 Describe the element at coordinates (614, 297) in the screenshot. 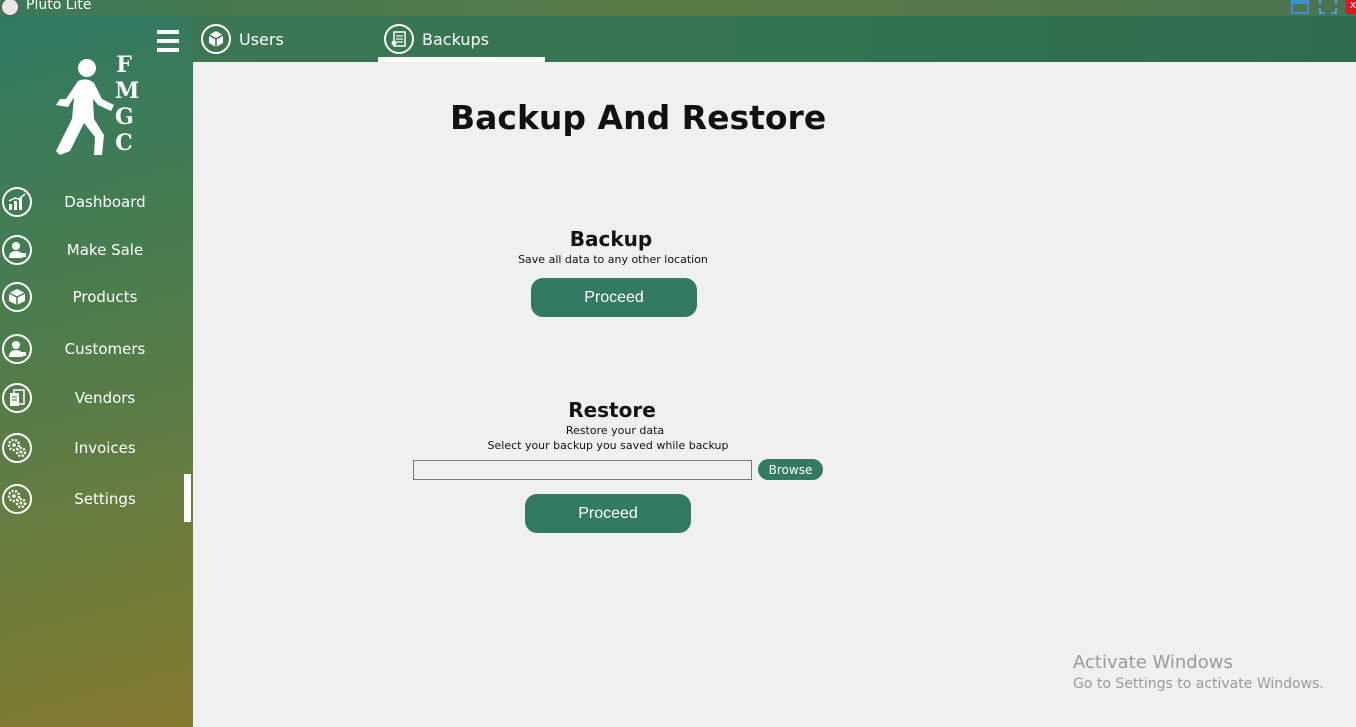

I see `backup-proceed-button: Proceed` at that location.